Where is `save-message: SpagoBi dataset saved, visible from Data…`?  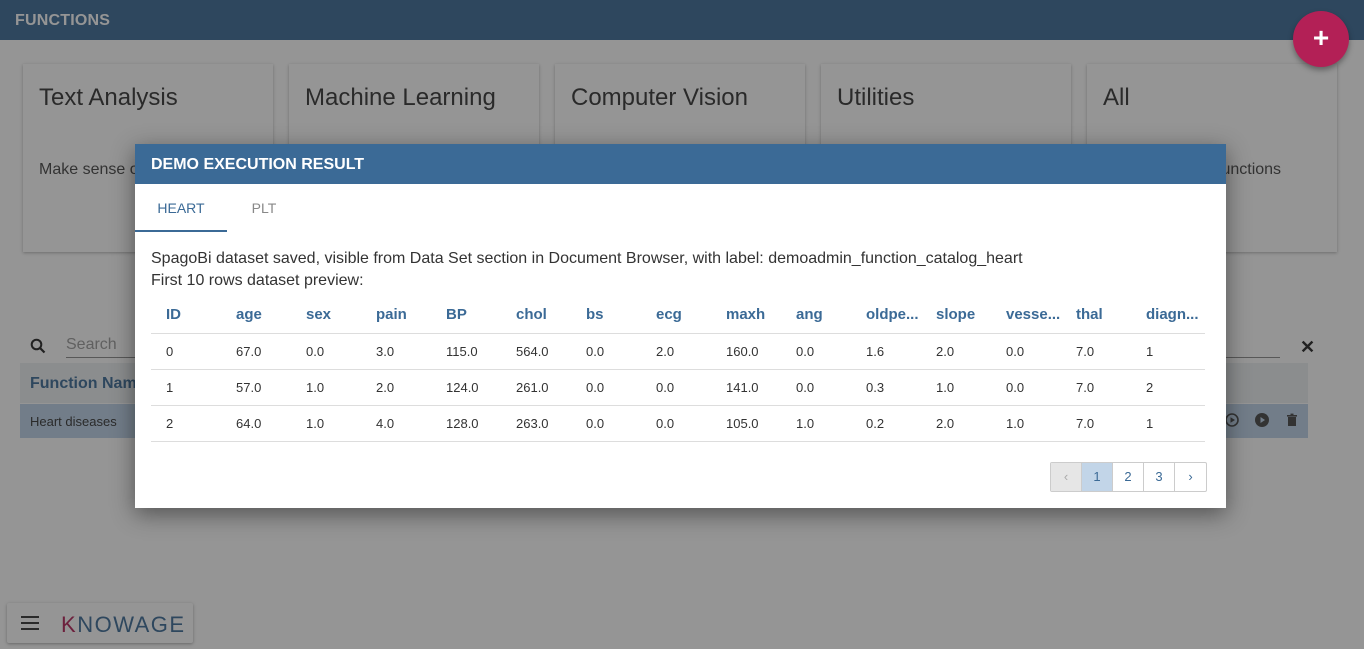 save-message: SpagoBi dataset saved, visible from Data… is located at coordinates (587, 258).